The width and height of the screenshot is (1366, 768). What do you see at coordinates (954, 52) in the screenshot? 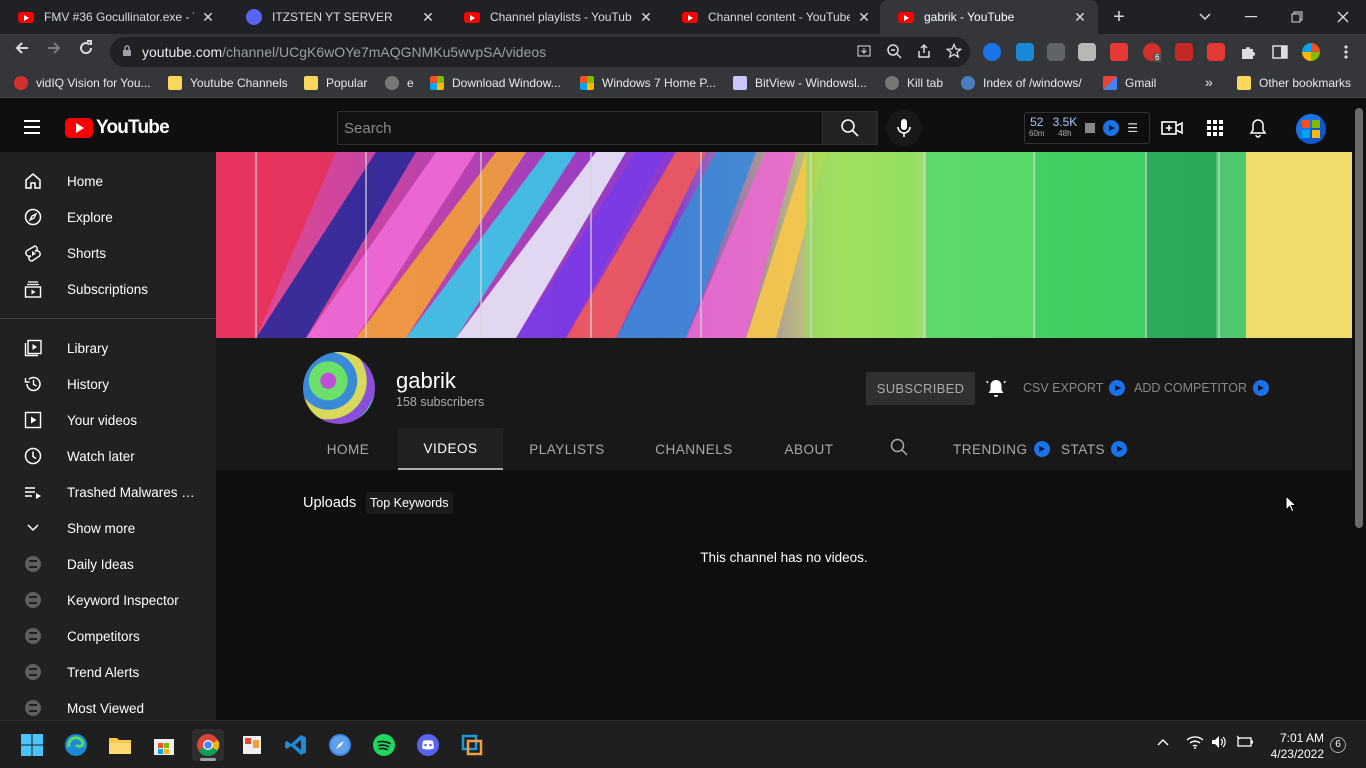
I see `star-icon` at bounding box center [954, 52].